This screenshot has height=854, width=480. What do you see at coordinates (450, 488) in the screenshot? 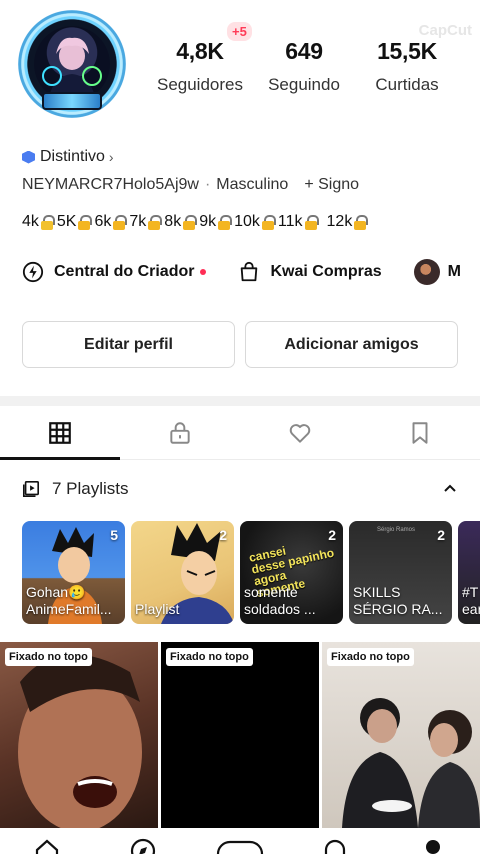
I see `chevron-up-icon` at bounding box center [450, 488].